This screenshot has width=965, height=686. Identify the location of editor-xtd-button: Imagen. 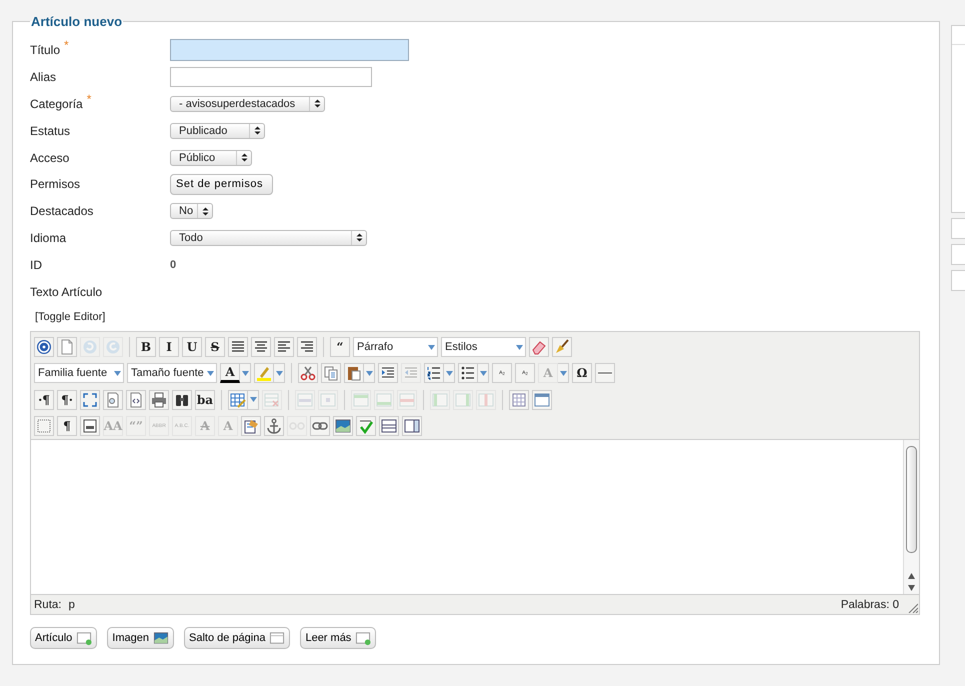
(140, 638).